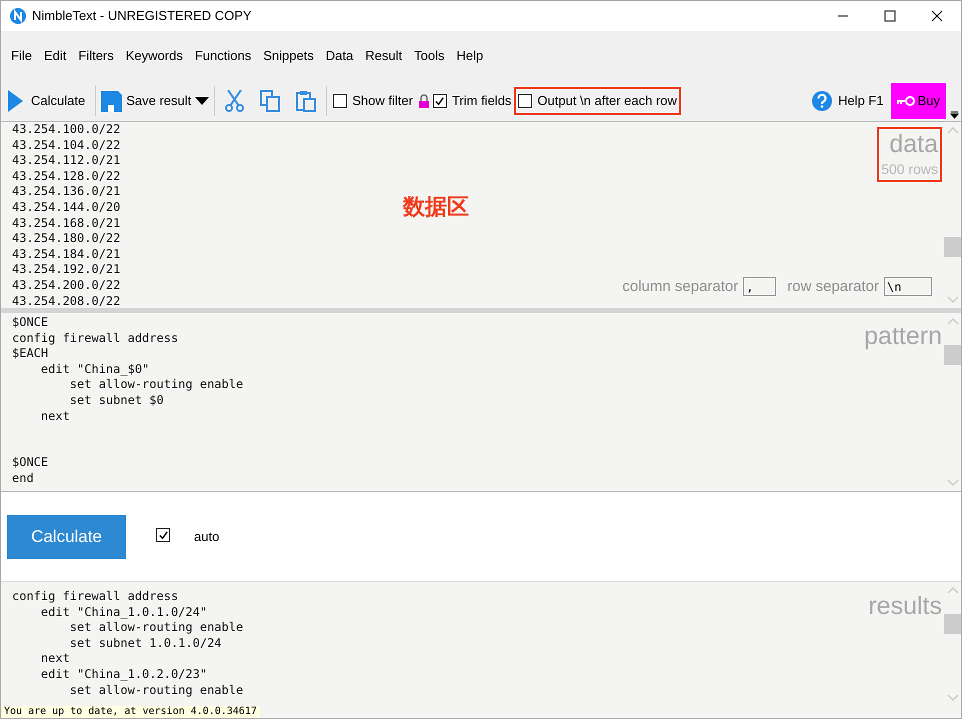  What do you see at coordinates (905, 606) in the screenshot?
I see `results-heading: results` at bounding box center [905, 606].